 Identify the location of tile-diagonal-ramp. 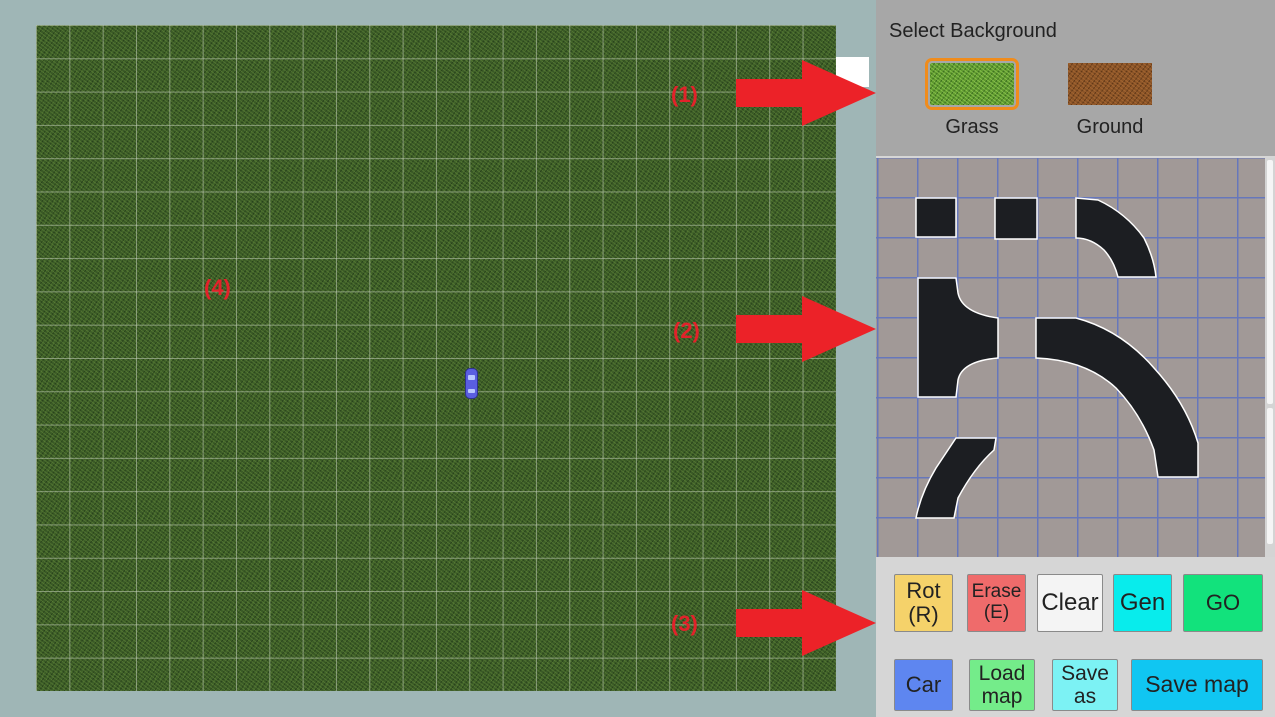
(956, 478).